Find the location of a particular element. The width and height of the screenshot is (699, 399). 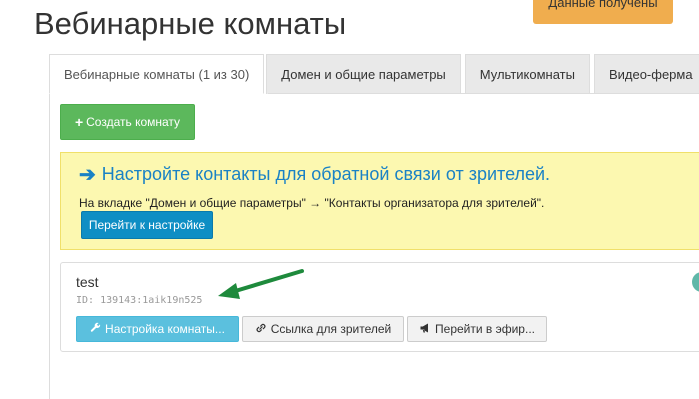

room-id: ID: 139143:1aik19n525 is located at coordinates (139, 300).